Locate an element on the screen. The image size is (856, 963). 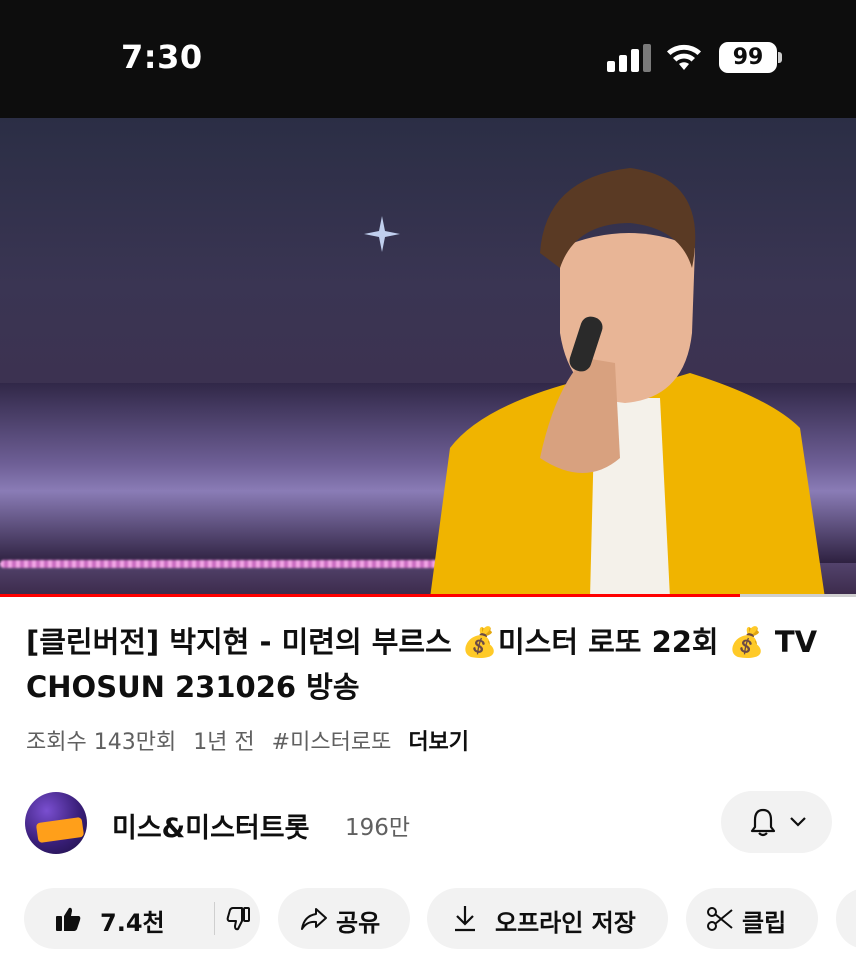
clip-button: 클립 is located at coordinates (752, 918).